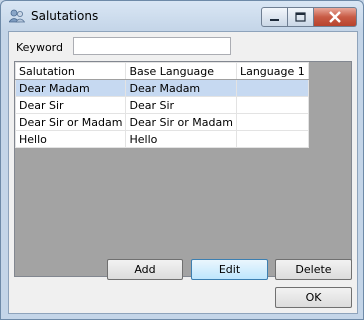  Describe the element at coordinates (65, 16) in the screenshot. I see `window-title: Salutations` at that location.